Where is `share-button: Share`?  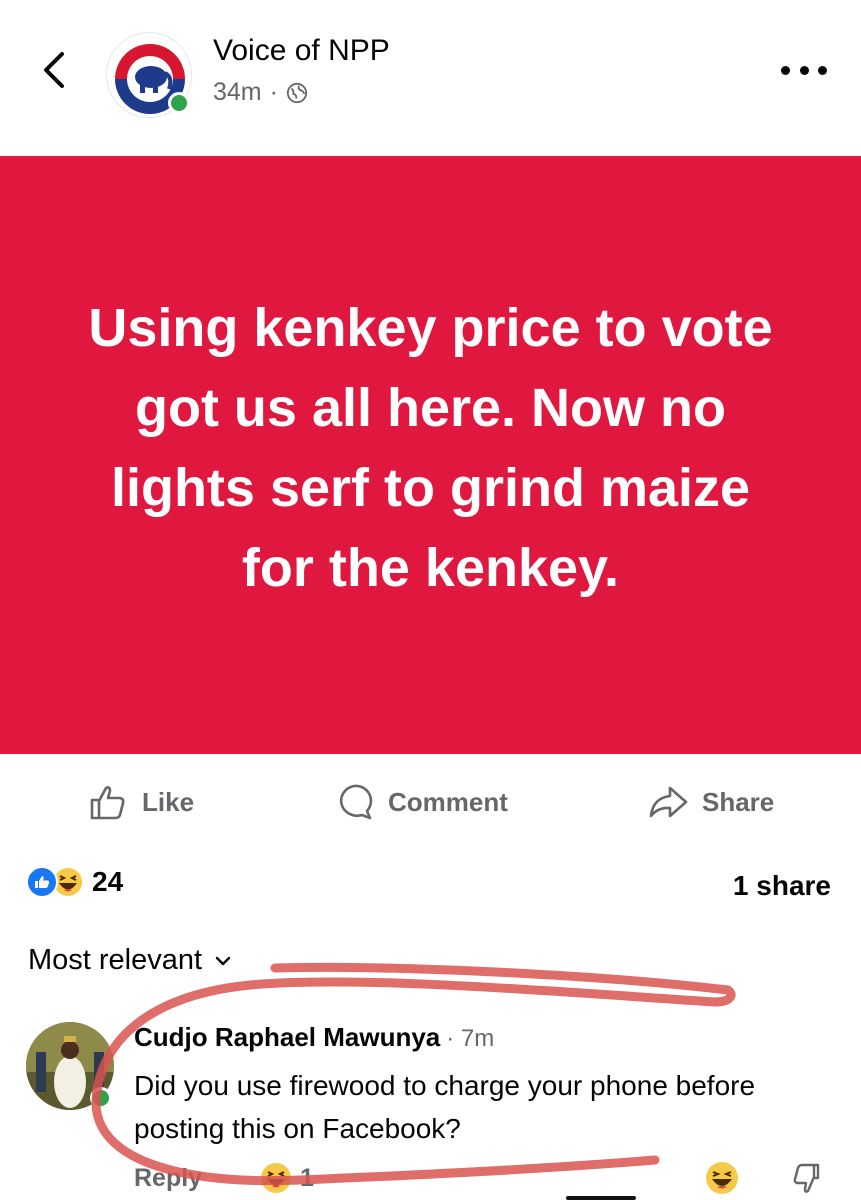 share-button: Share is located at coordinates (710, 802).